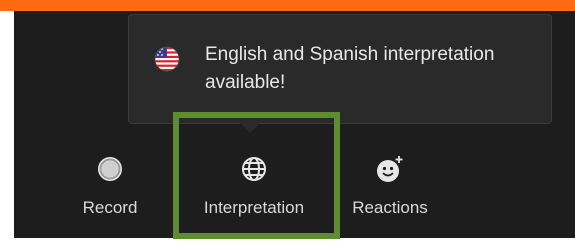 This screenshot has width=575, height=243. Describe the element at coordinates (110, 207) in the screenshot. I see `record-label: Record` at that location.